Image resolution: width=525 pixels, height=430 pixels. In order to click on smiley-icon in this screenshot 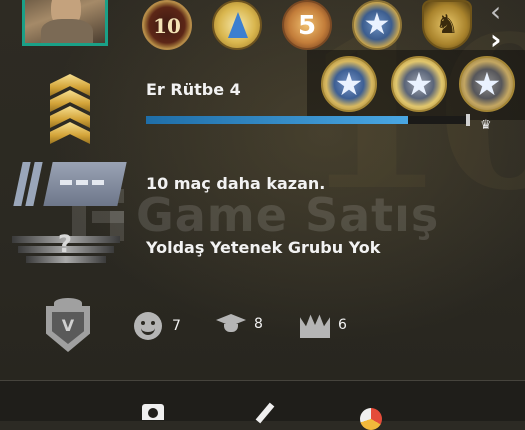, I will do `click(148, 326)`.